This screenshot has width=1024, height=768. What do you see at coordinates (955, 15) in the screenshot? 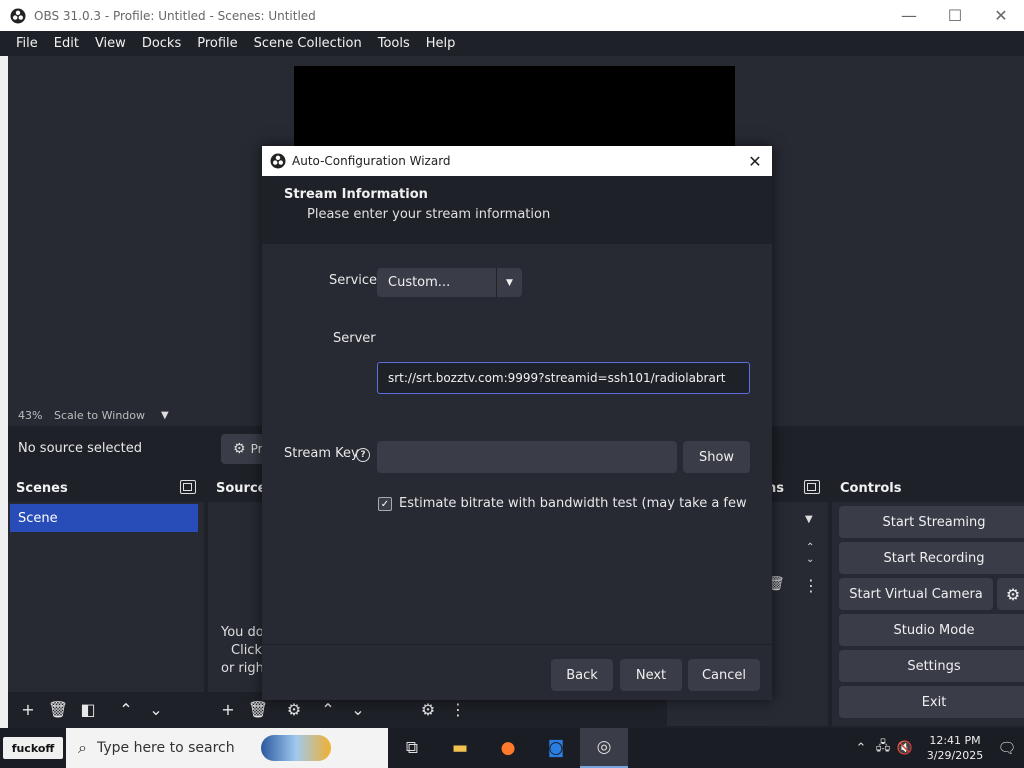
I see `maximize-button: ☐` at bounding box center [955, 15].